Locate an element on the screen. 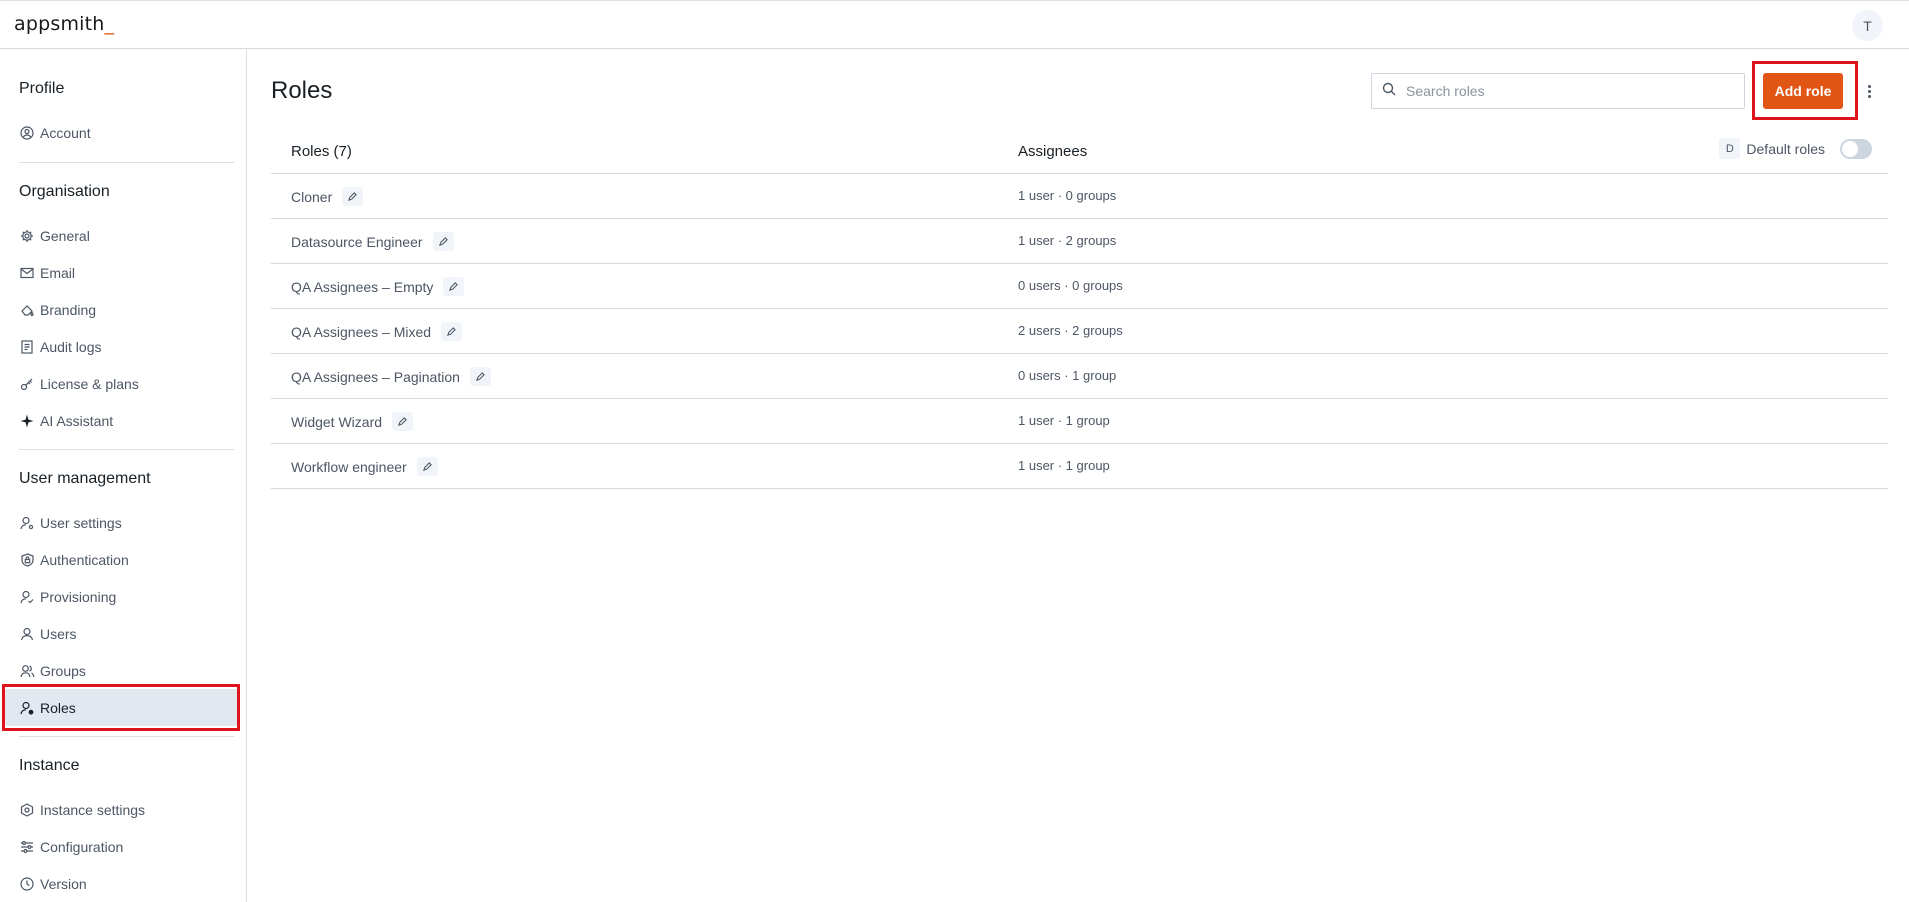 Image resolution: width=1909 pixels, height=902 pixels. role-name: Datasource Engineer is located at coordinates (357, 242).